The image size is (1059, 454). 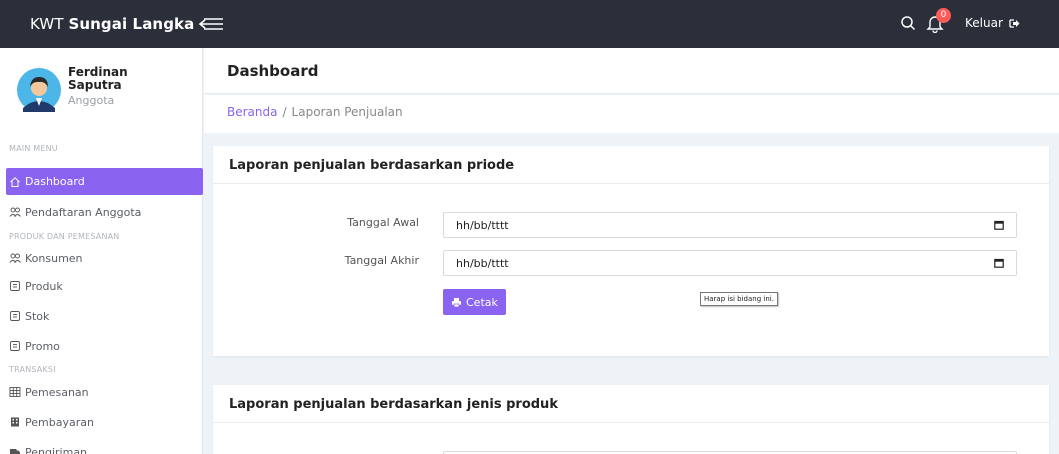 What do you see at coordinates (383, 222) in the screenshot?
I see `start-date-label: Tanggal Awal` at bounding box center [383, 222].